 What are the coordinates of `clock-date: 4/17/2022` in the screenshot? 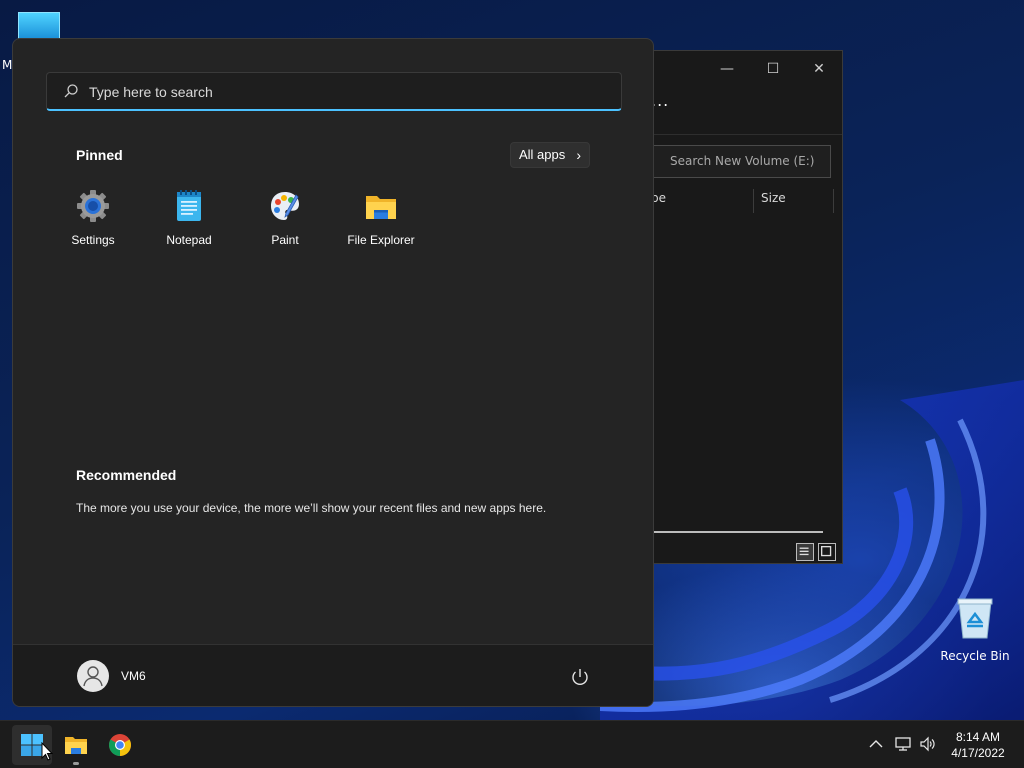 It's located at (978, 753).